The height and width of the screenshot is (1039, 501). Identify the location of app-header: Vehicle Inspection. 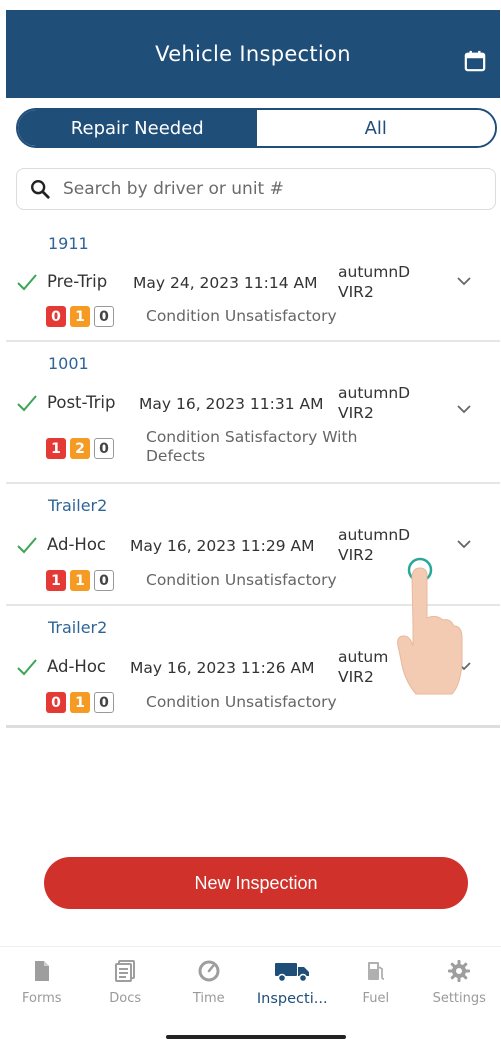
(253, 54).